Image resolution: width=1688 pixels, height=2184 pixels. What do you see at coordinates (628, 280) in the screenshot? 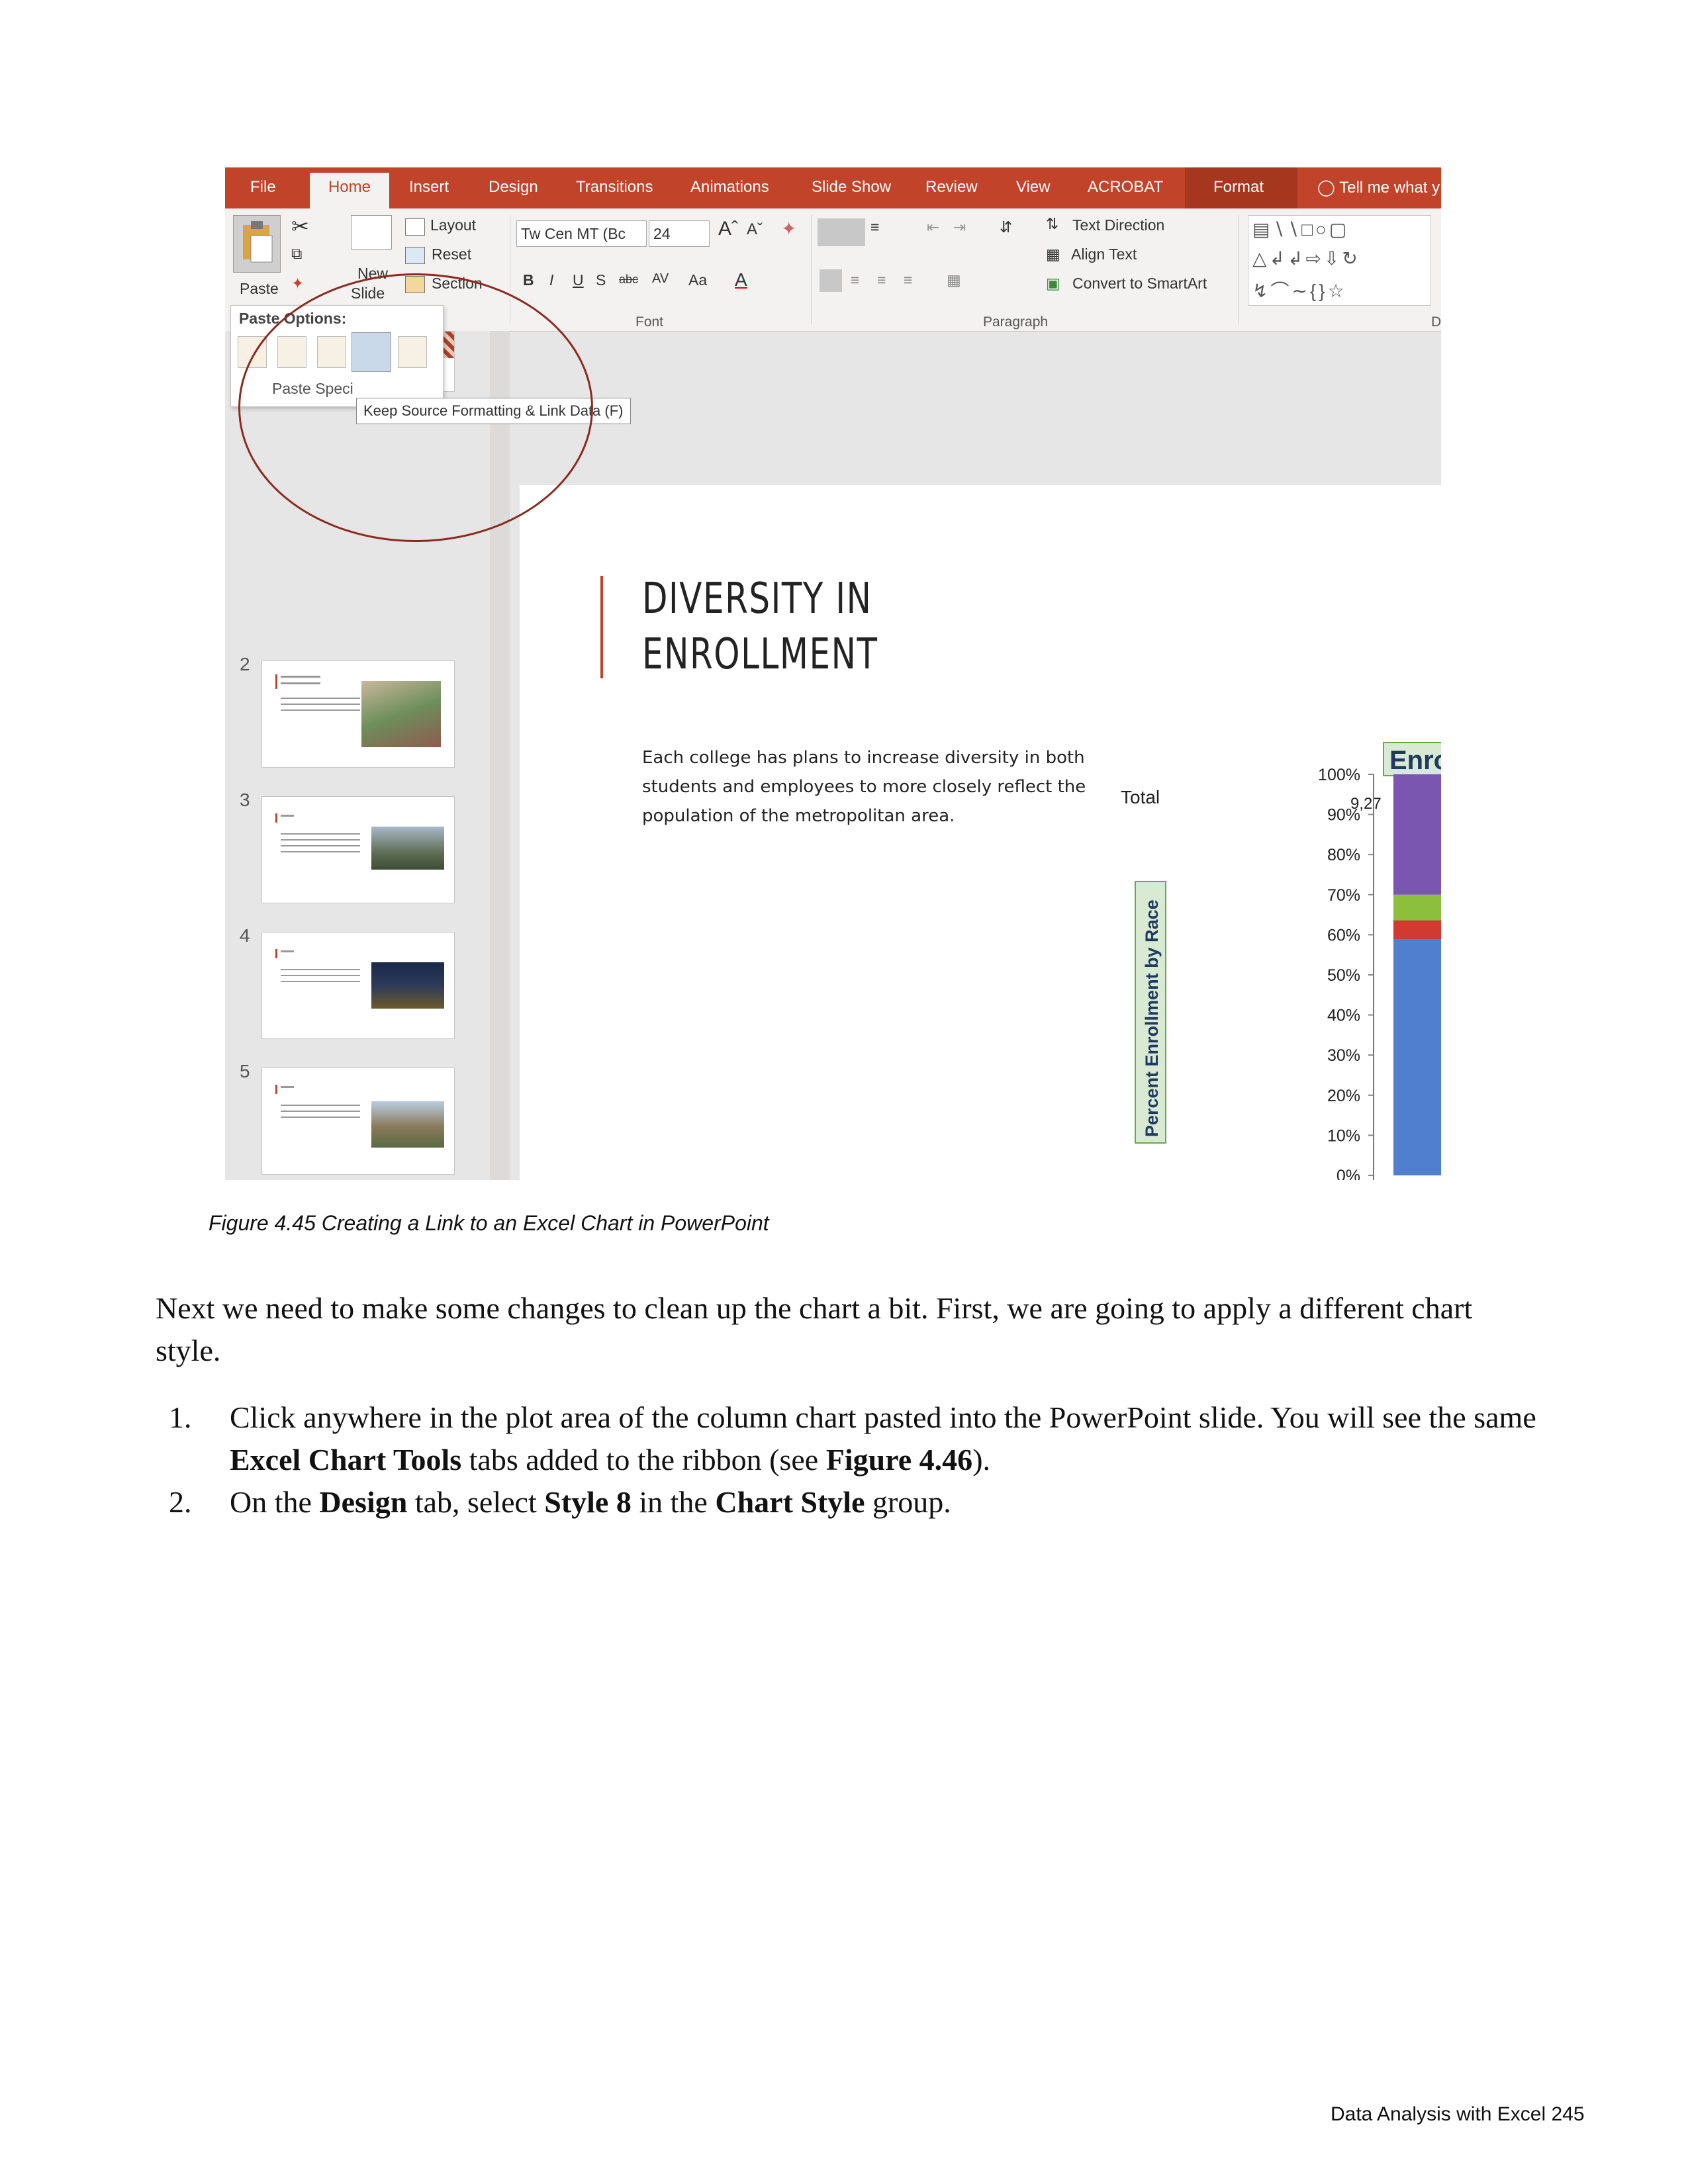
I see `strikethrough-icon: abc` at bounding box center [628, 280].